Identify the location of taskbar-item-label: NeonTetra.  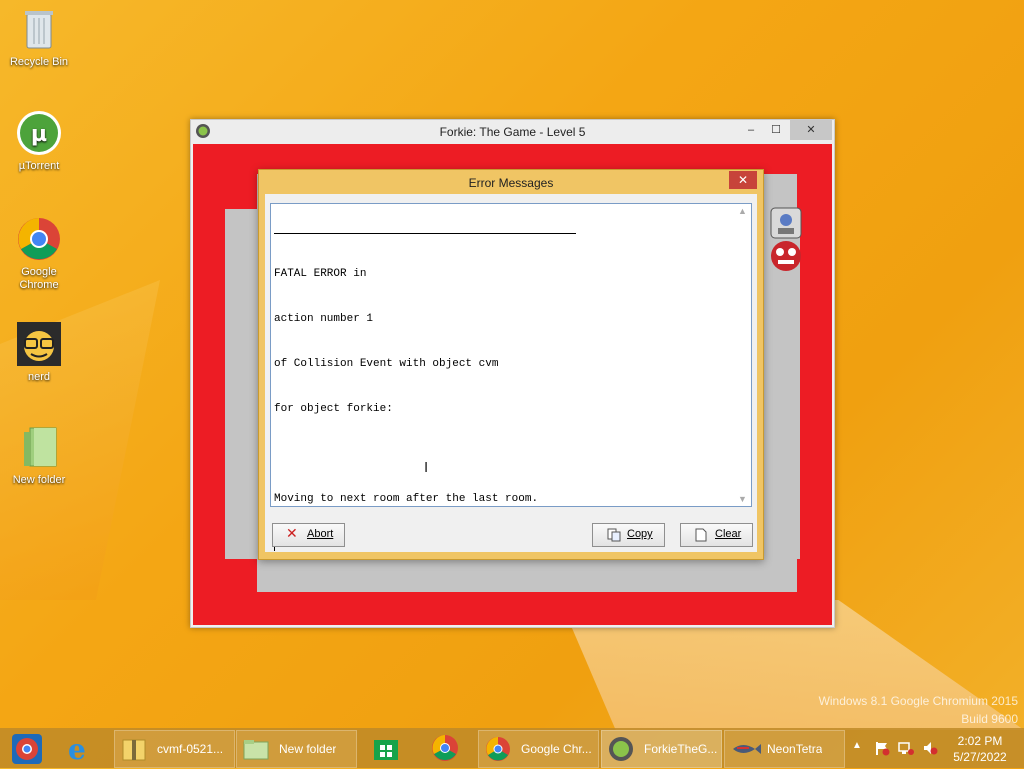
(795, 749).